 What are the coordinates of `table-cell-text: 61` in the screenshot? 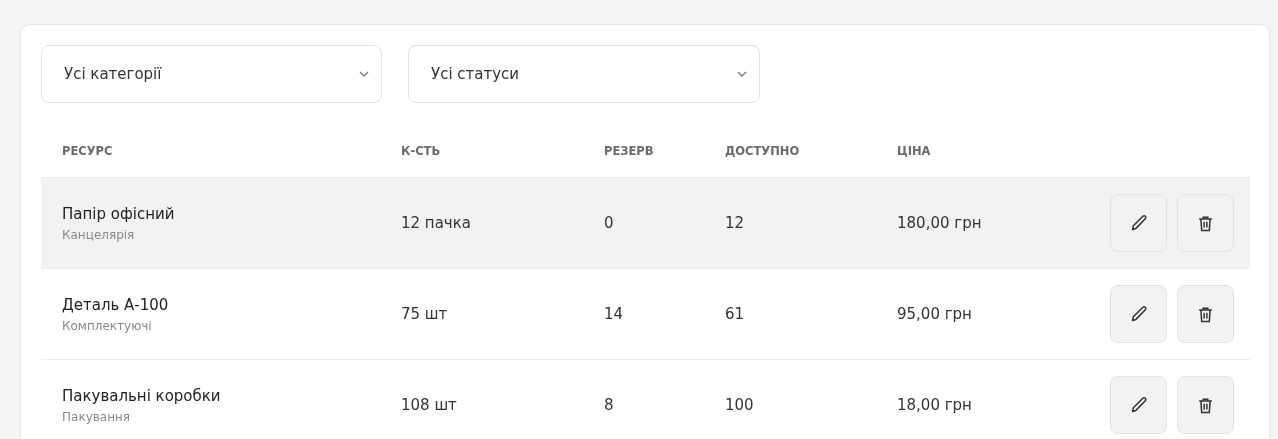 It's located at (735, 314).